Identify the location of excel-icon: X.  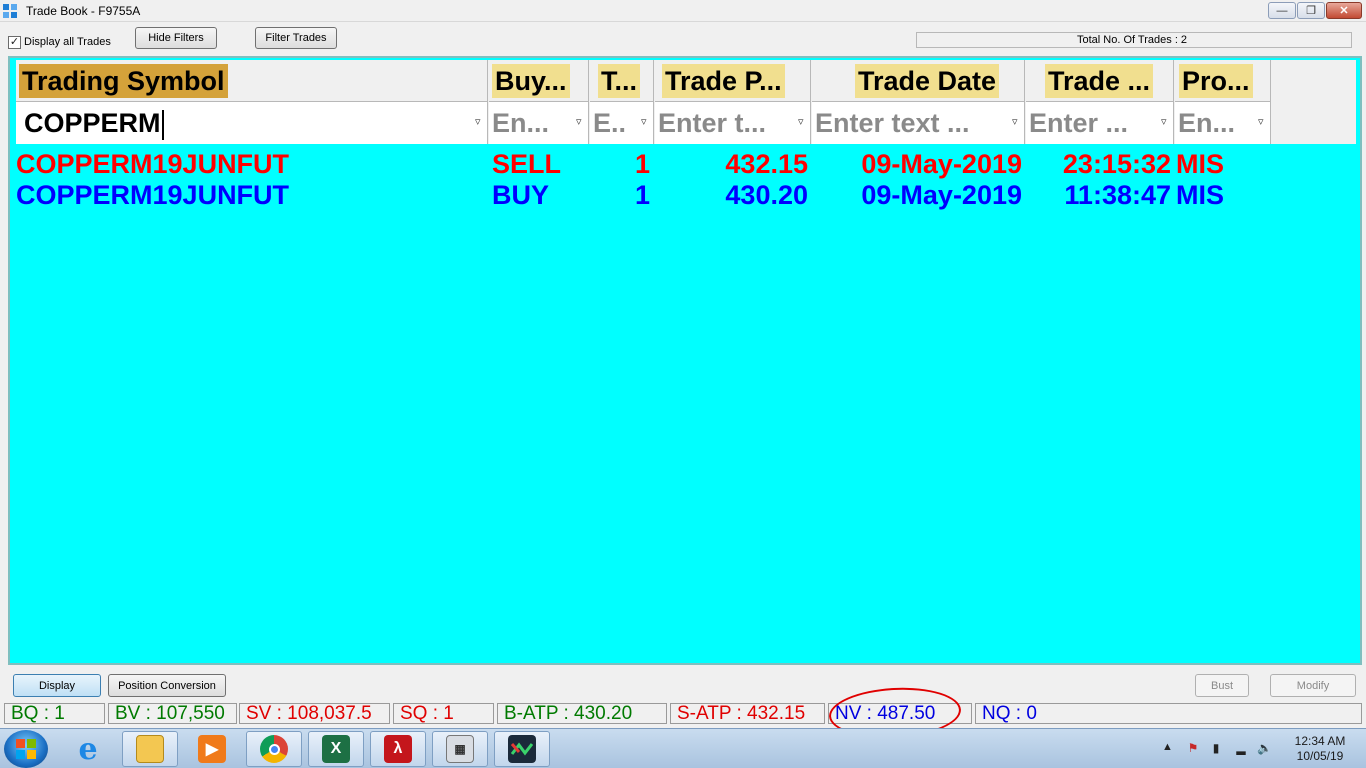
(336, 749).